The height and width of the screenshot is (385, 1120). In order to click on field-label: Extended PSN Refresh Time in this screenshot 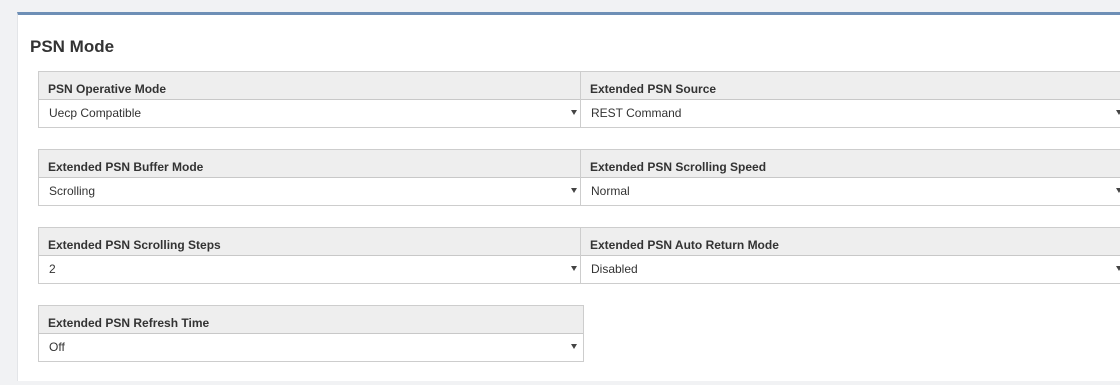, I will do `click(129, 323)`.